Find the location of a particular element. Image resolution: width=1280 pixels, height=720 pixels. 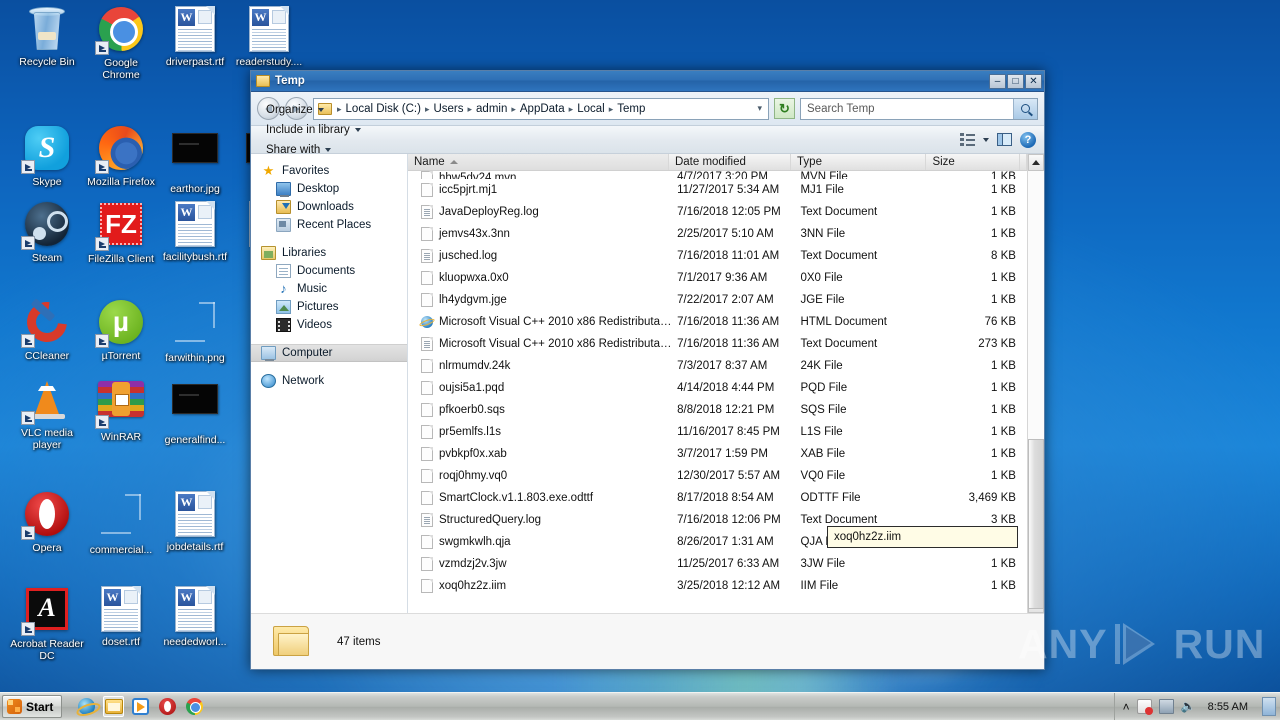

nav-item-computer: Computer is located at coordinates (329, 353).